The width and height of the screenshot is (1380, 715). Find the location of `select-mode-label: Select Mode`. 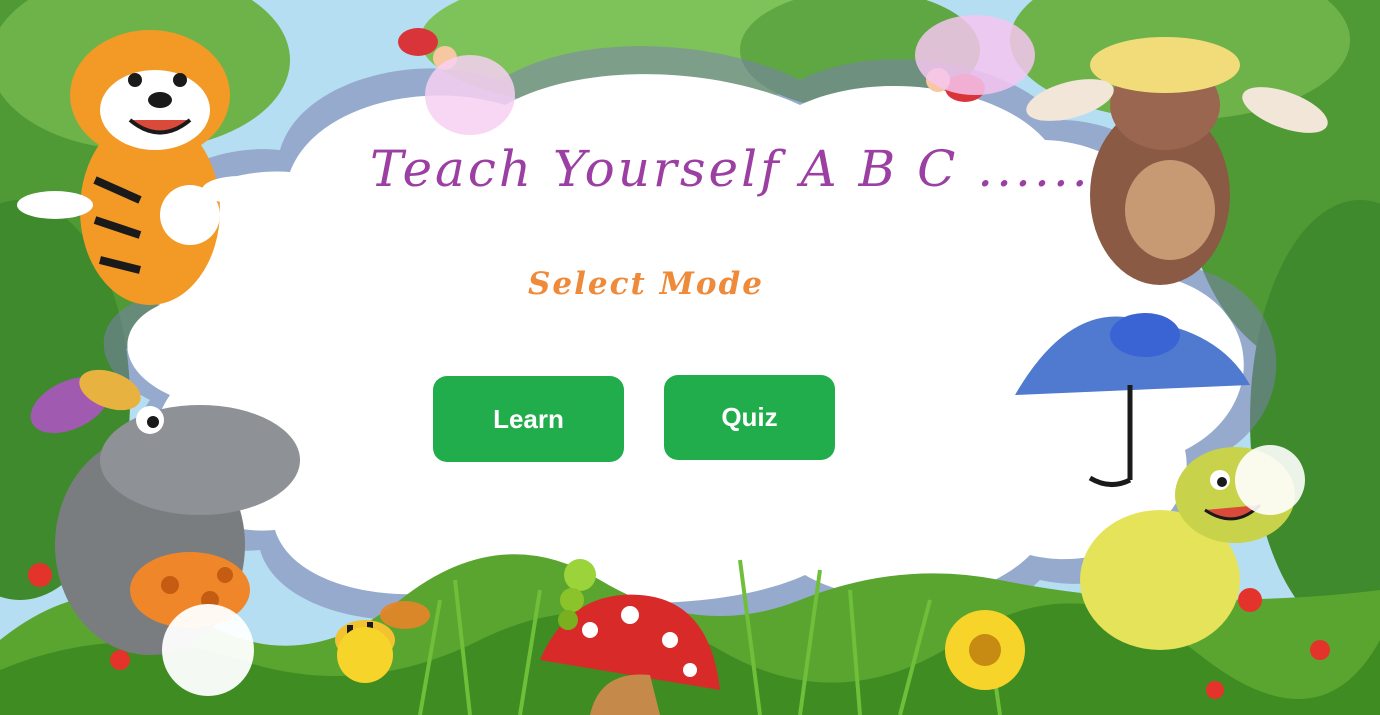

select-mode-label: Select Mode is located at coordinates (646, 284).